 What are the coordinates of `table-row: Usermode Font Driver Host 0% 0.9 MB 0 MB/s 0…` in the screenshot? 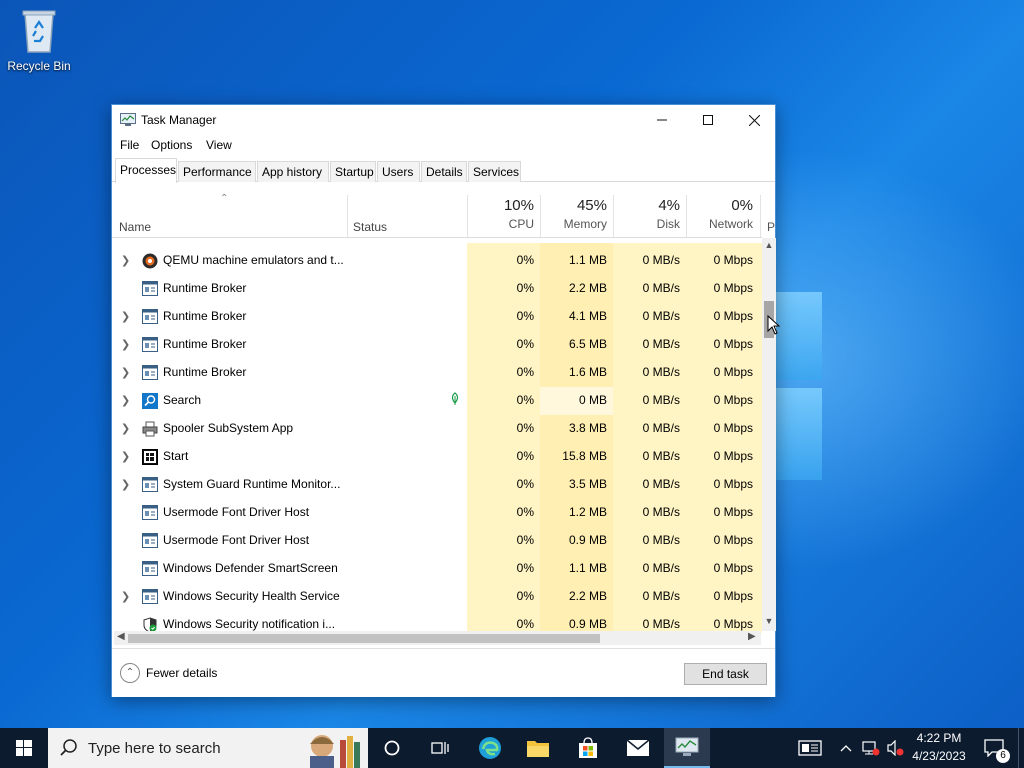 It's located at (437, 541).